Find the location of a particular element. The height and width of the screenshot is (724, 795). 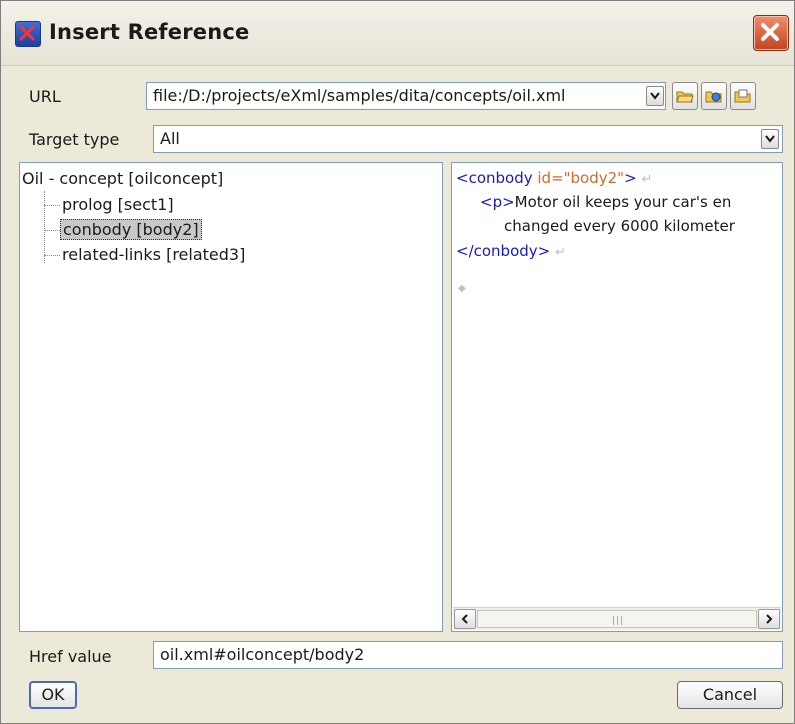

open-folder-icon is located at coordinates (685, 97).